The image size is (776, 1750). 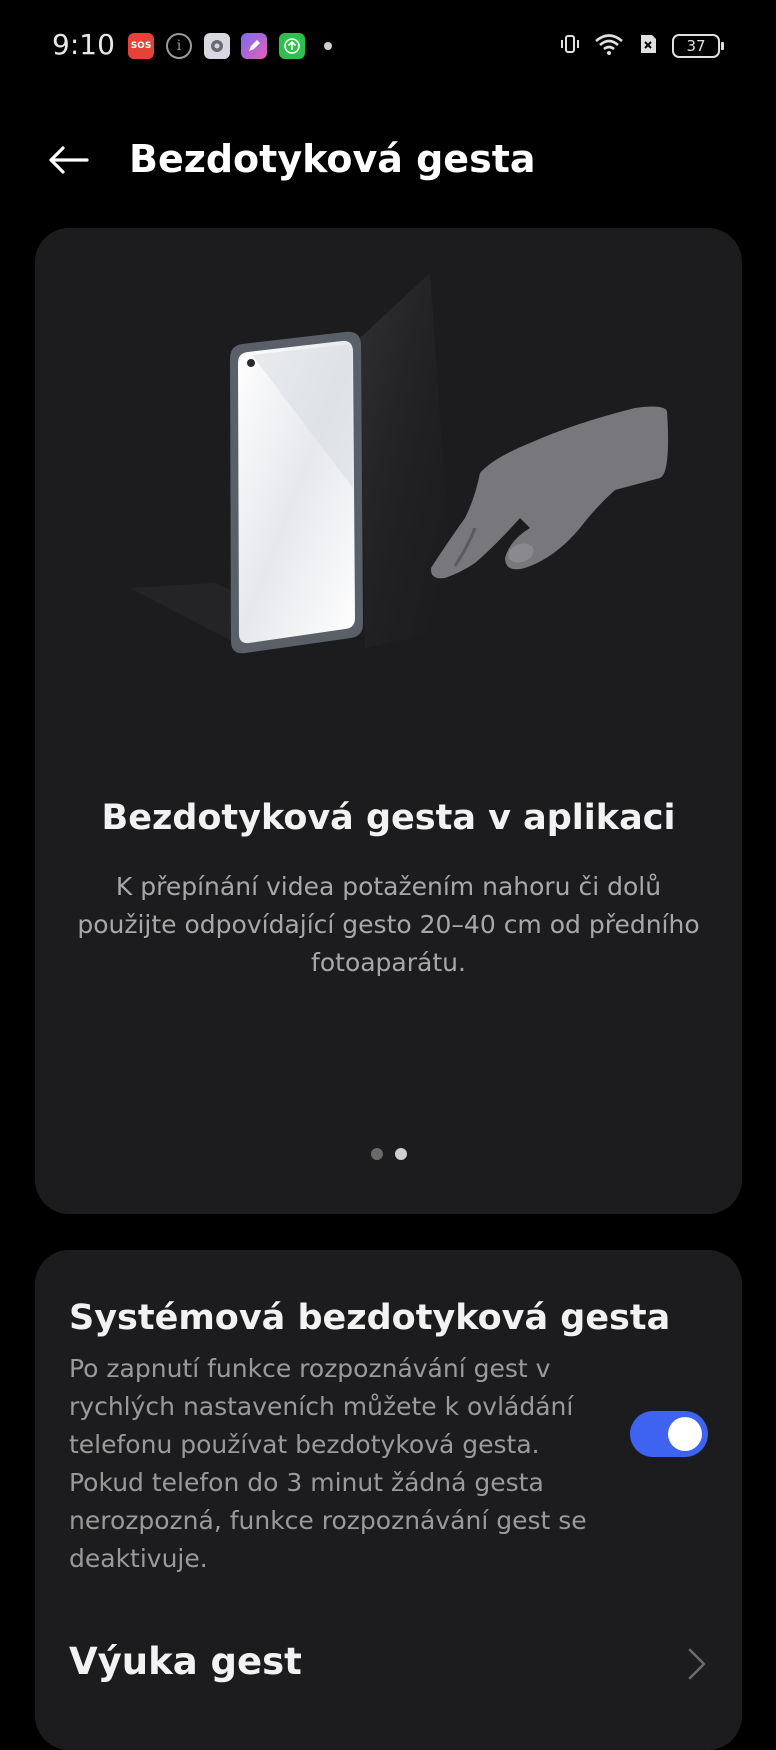 What do you see at coordinates (332, 159) in the screenshot?
I see `page-title: Bezdotyková gesta` at bounding box center [332, 159].